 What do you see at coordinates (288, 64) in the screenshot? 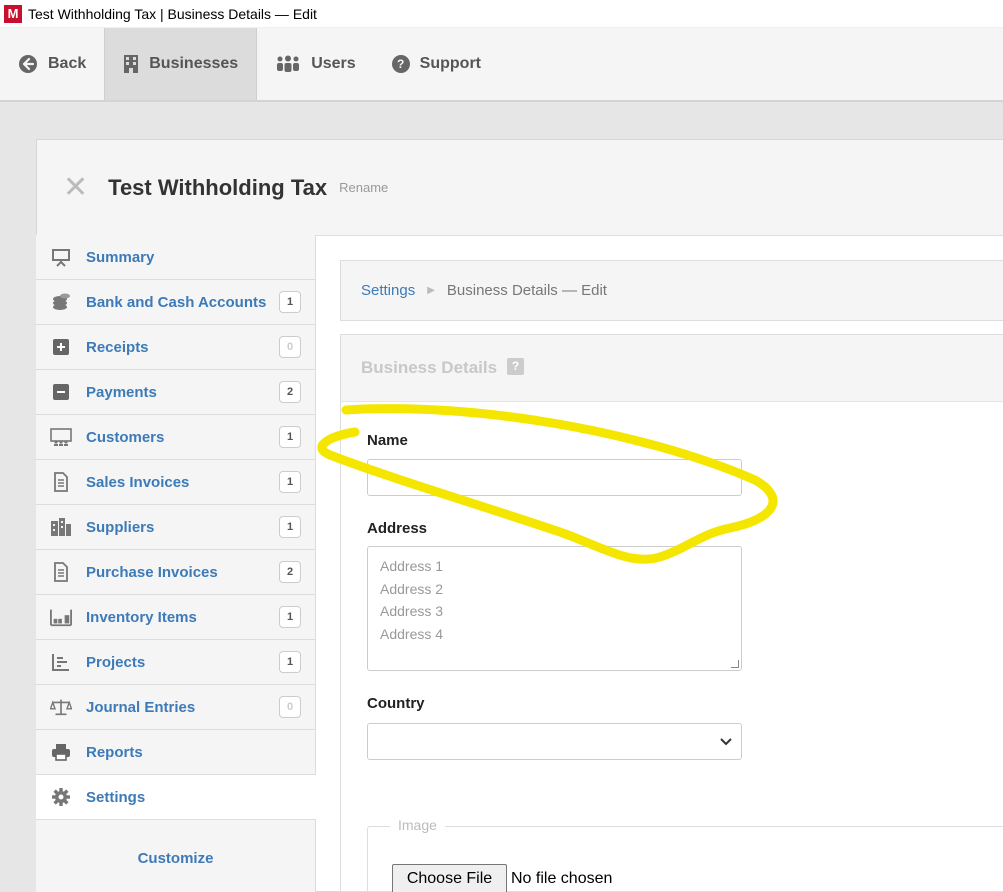
I see `users-icon` at bounding box center [288, 64].